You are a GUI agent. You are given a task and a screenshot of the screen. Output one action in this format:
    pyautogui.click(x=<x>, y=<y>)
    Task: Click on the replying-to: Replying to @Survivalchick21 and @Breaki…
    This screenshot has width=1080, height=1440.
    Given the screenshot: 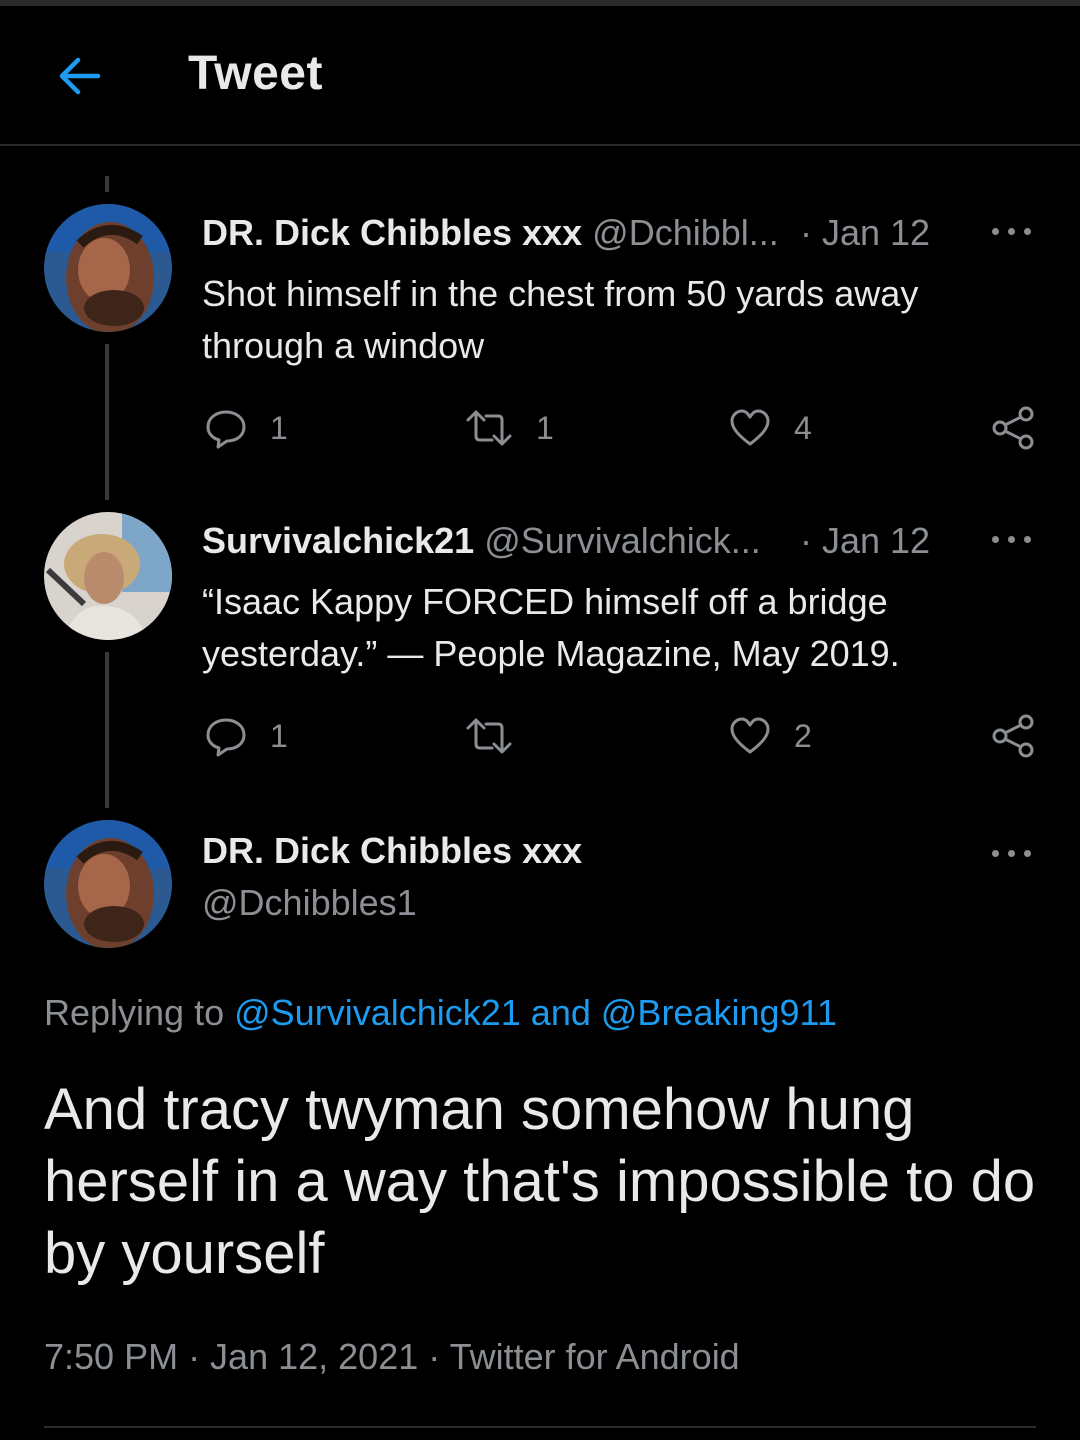 What is the action you would take?
    pyautogui.click(x=440, y=1013)
    